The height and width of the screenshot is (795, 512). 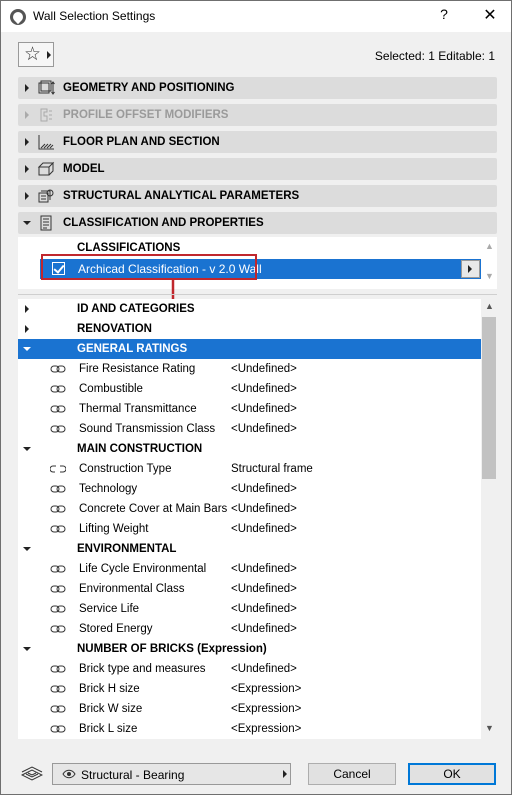 I want to click on title-bar: Wall Selection Settings ? ✕, so click(x=256, y=16).